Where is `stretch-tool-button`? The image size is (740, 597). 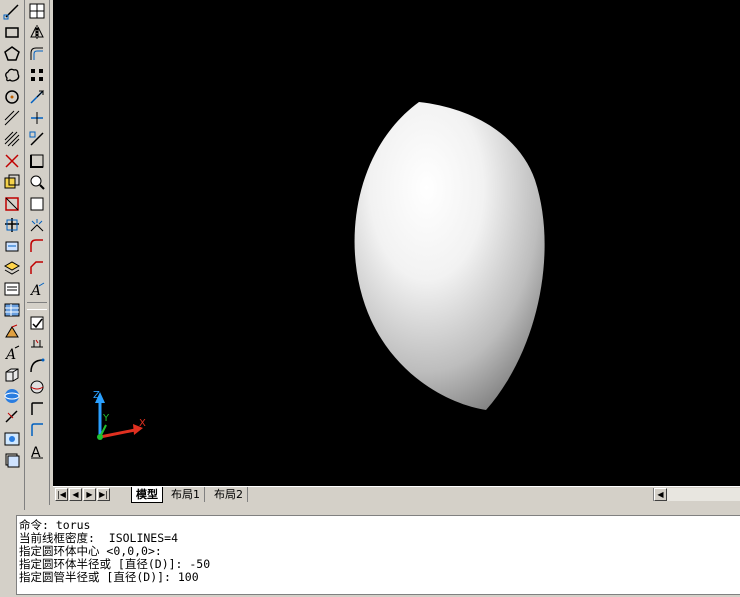 stretch-tool-button is located at coordinates (37, 139).